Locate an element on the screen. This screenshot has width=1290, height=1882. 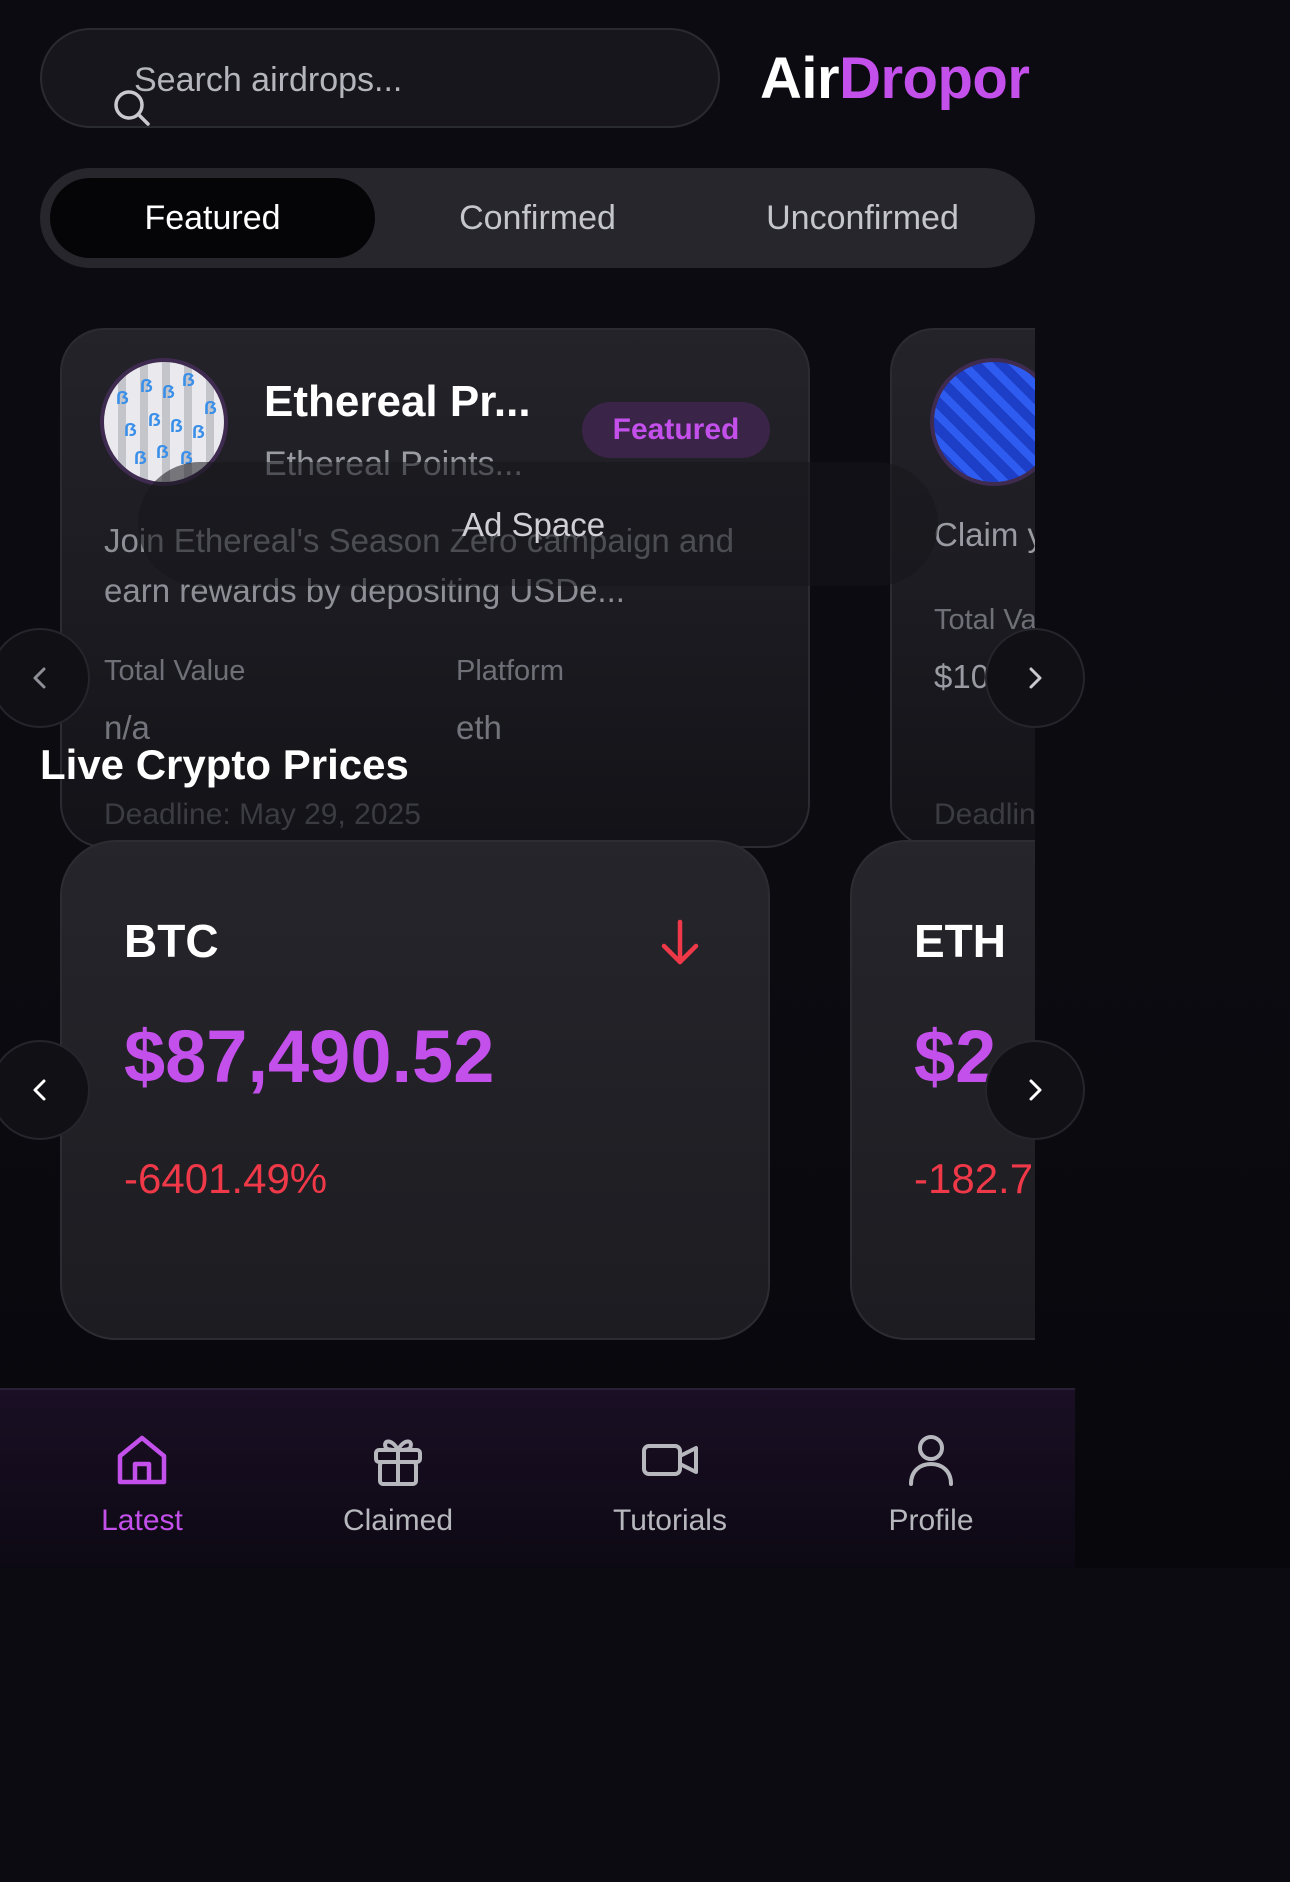
home-icon is located at coordinates (142, 1460).